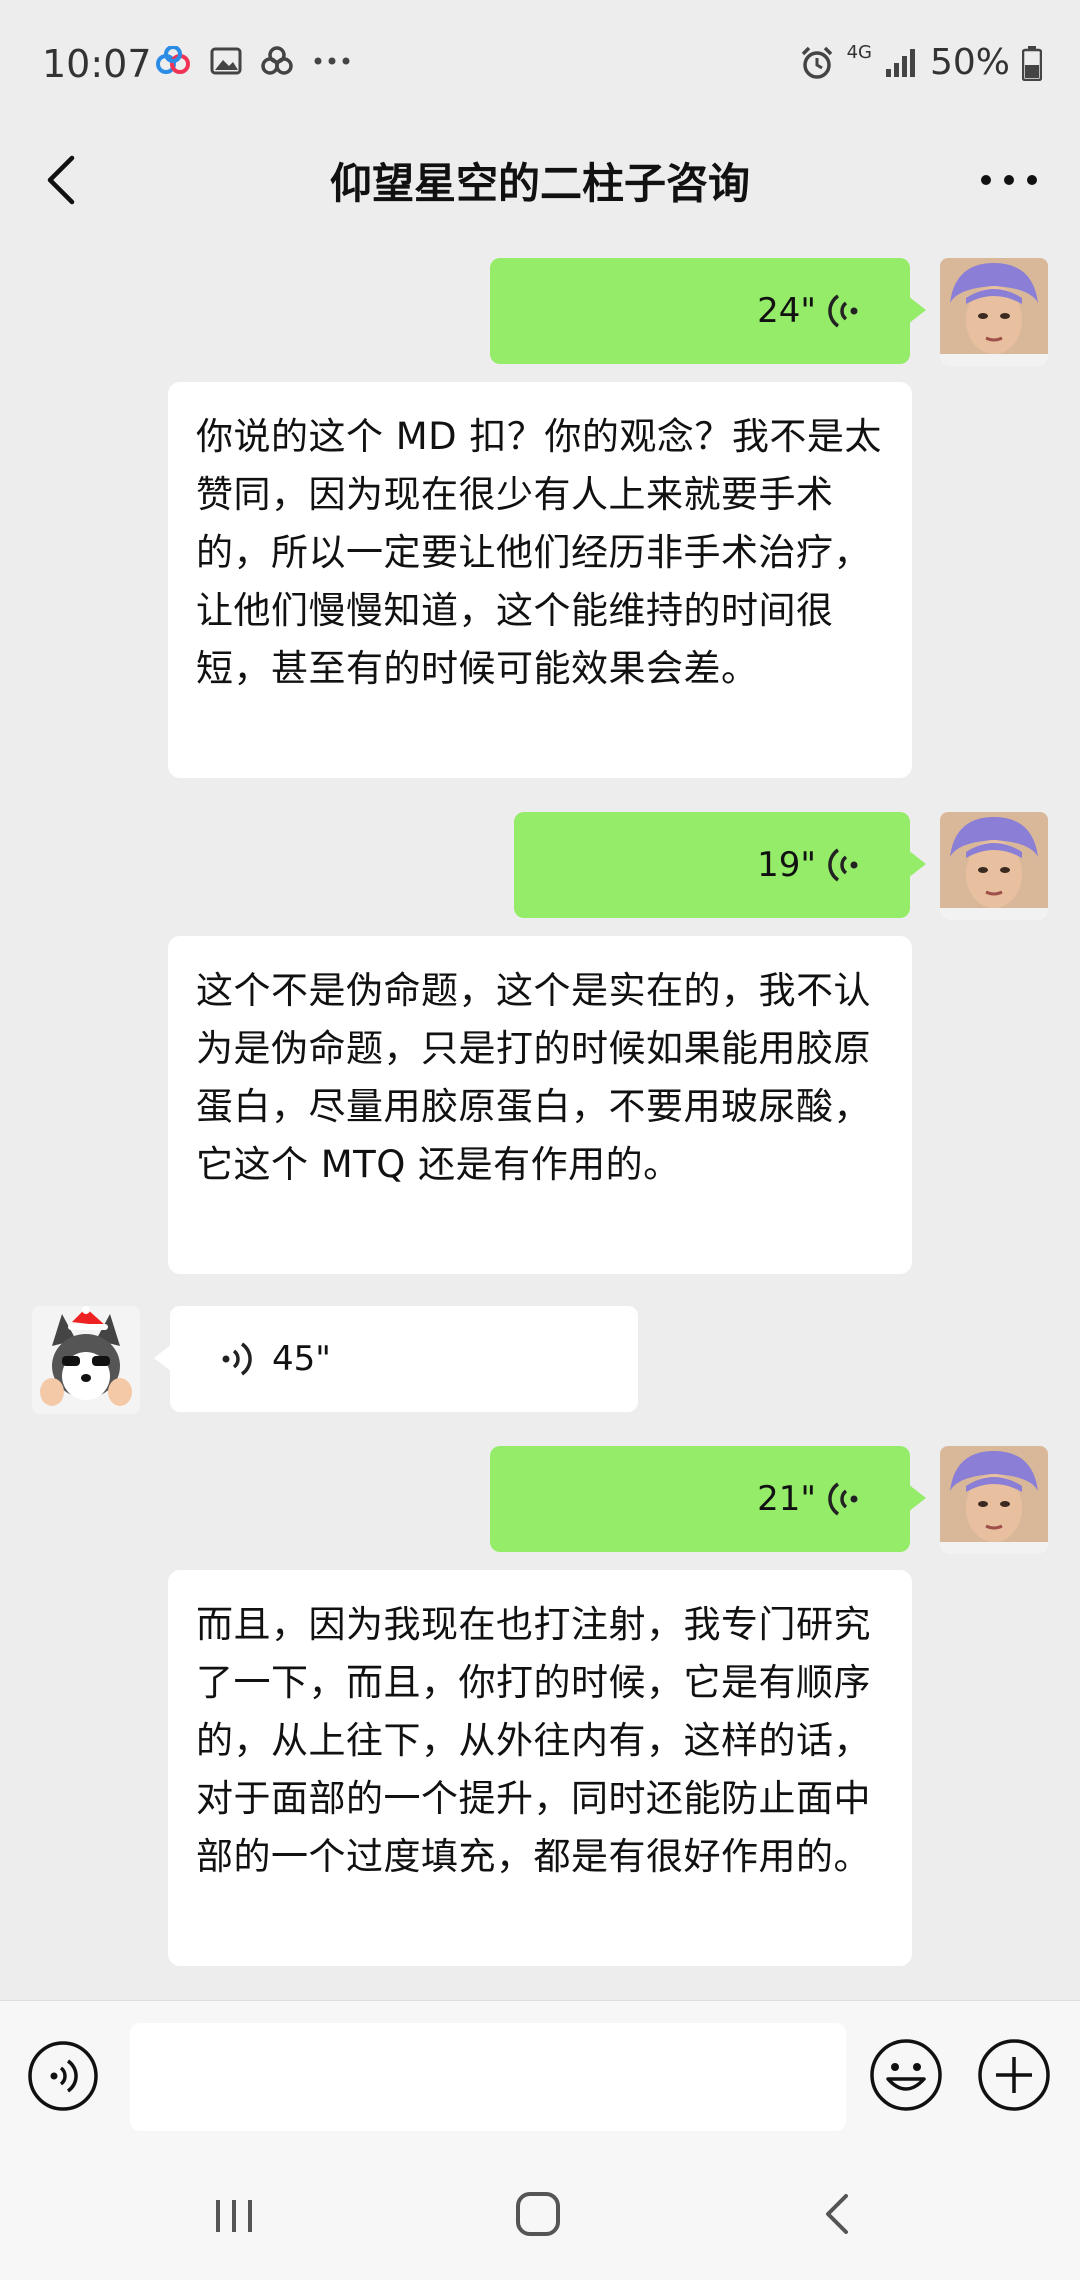  Describe the element at coordinates (253, 61) in the screenshot. I see `status-left-icons` at that location.